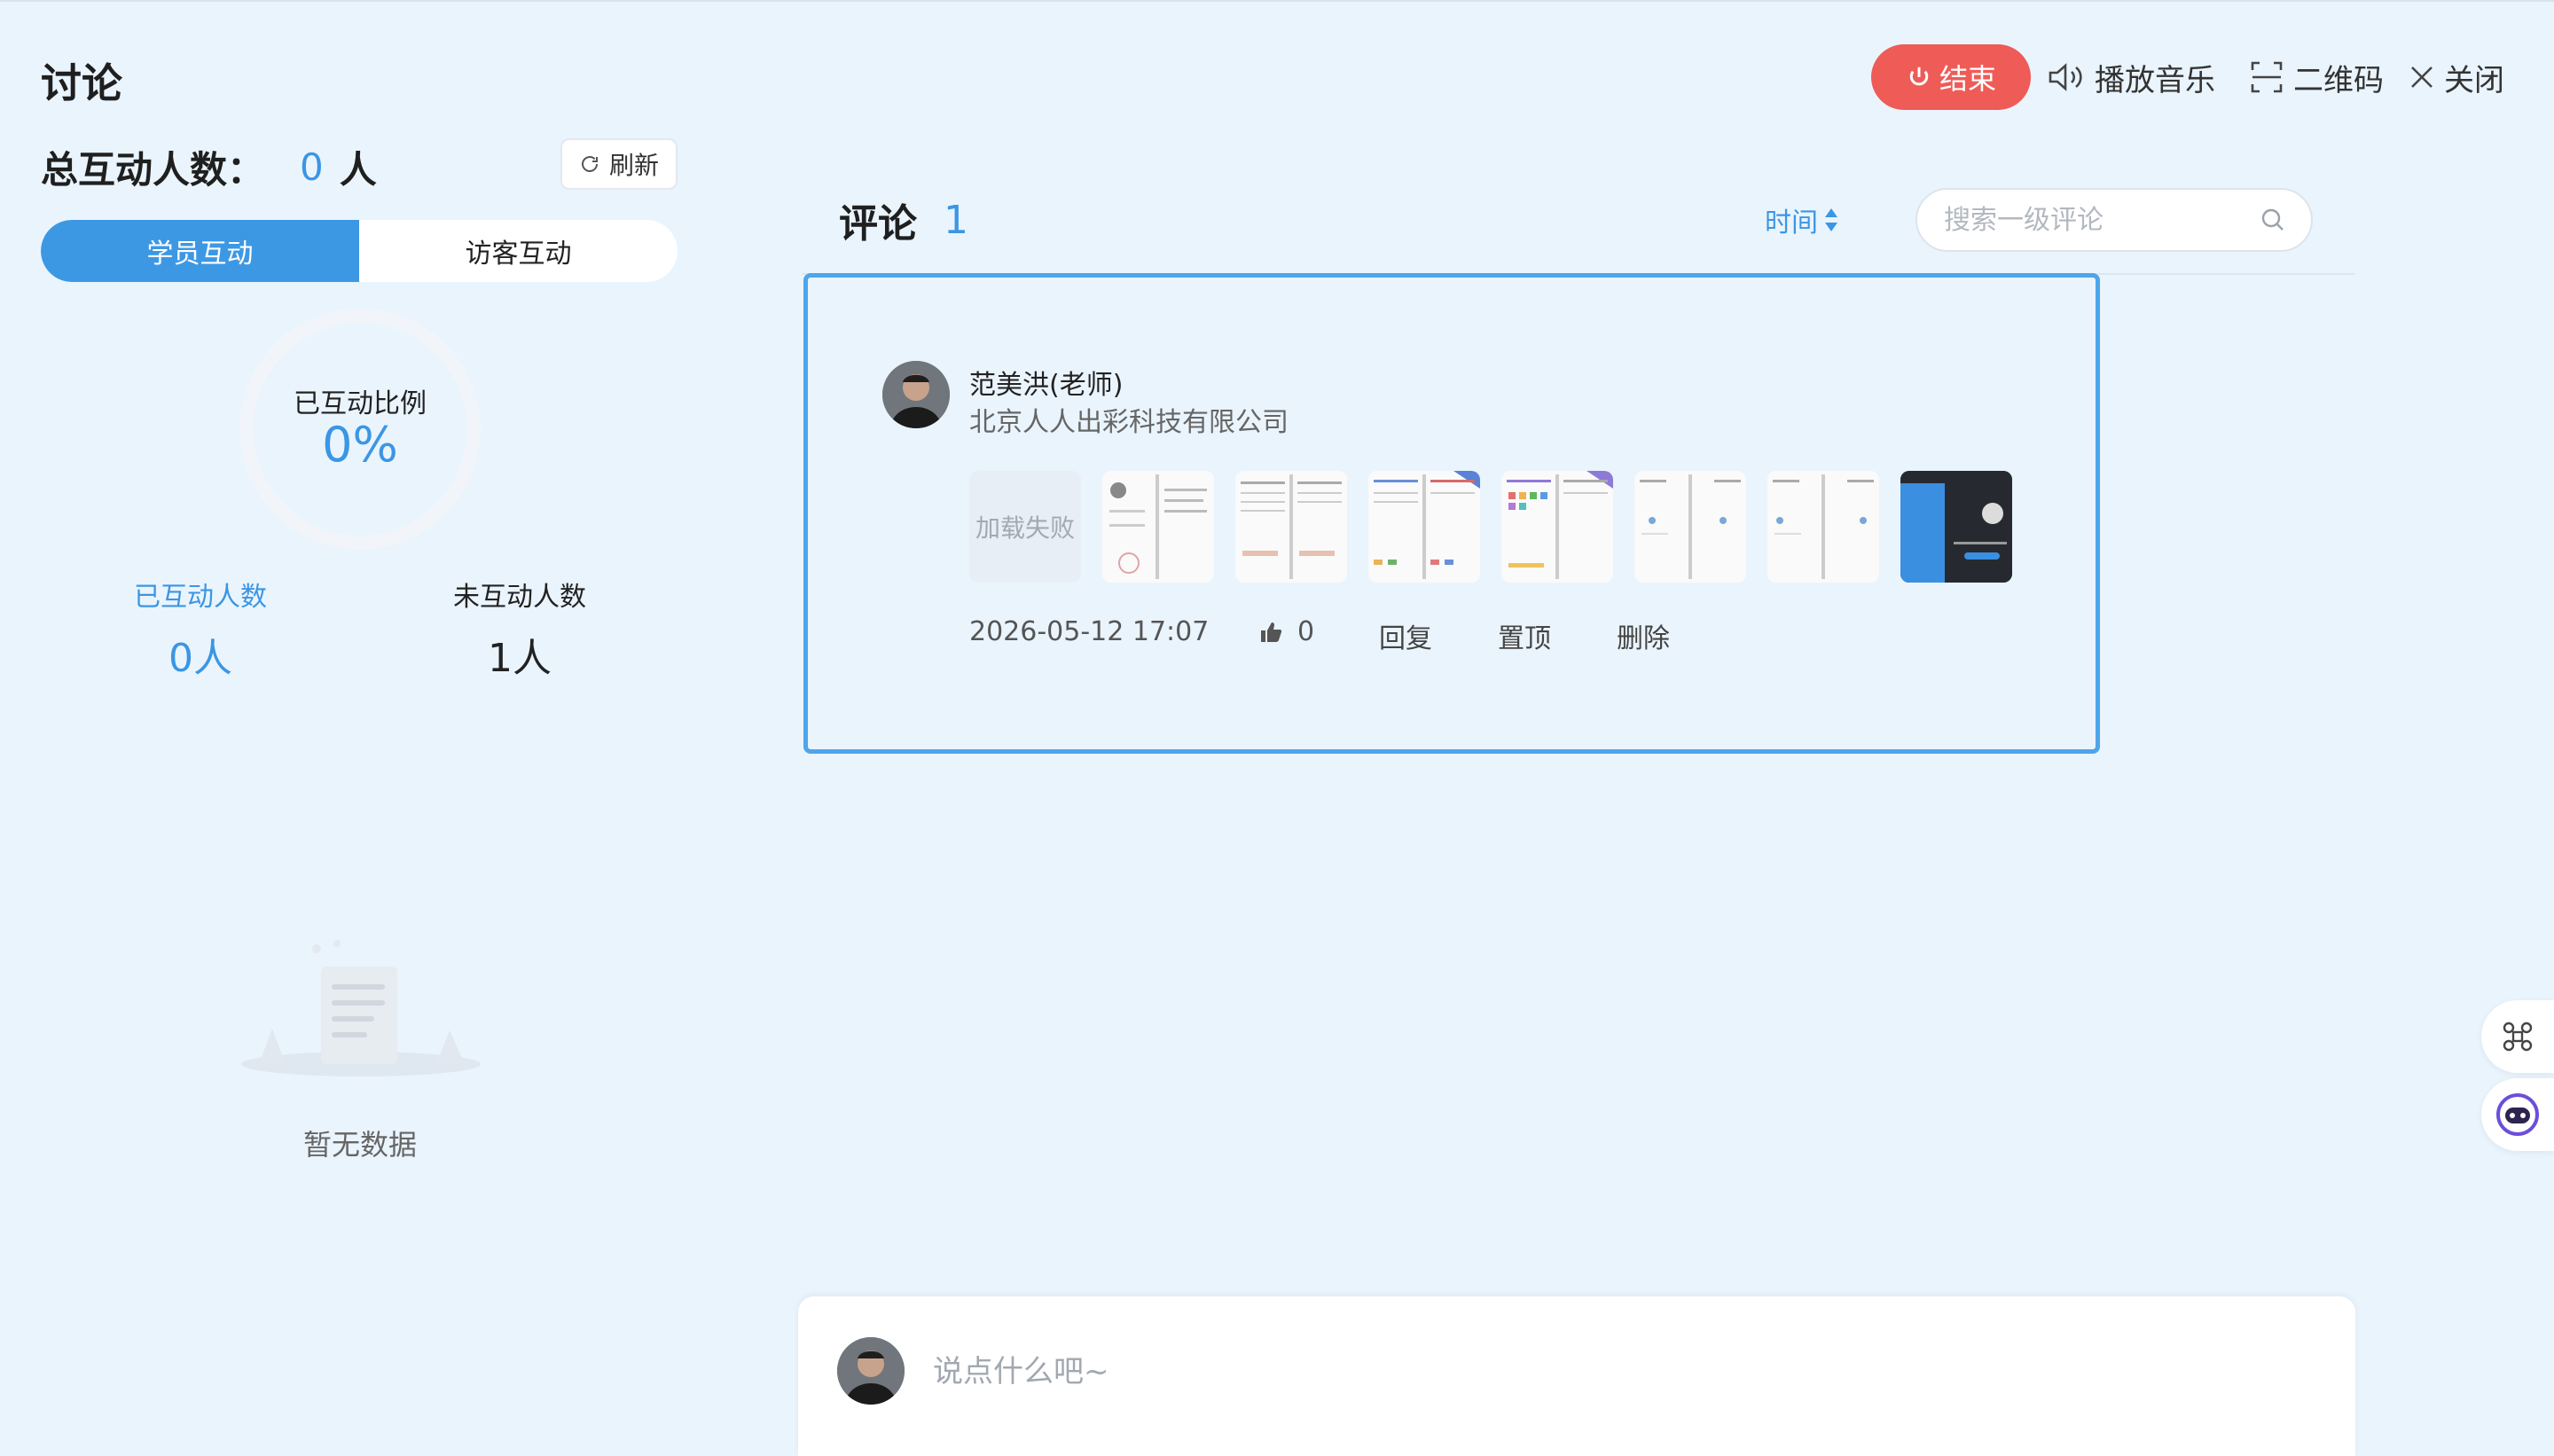  I want to click on tab-visitor-interaction: 访客互动, so click(518, 251).